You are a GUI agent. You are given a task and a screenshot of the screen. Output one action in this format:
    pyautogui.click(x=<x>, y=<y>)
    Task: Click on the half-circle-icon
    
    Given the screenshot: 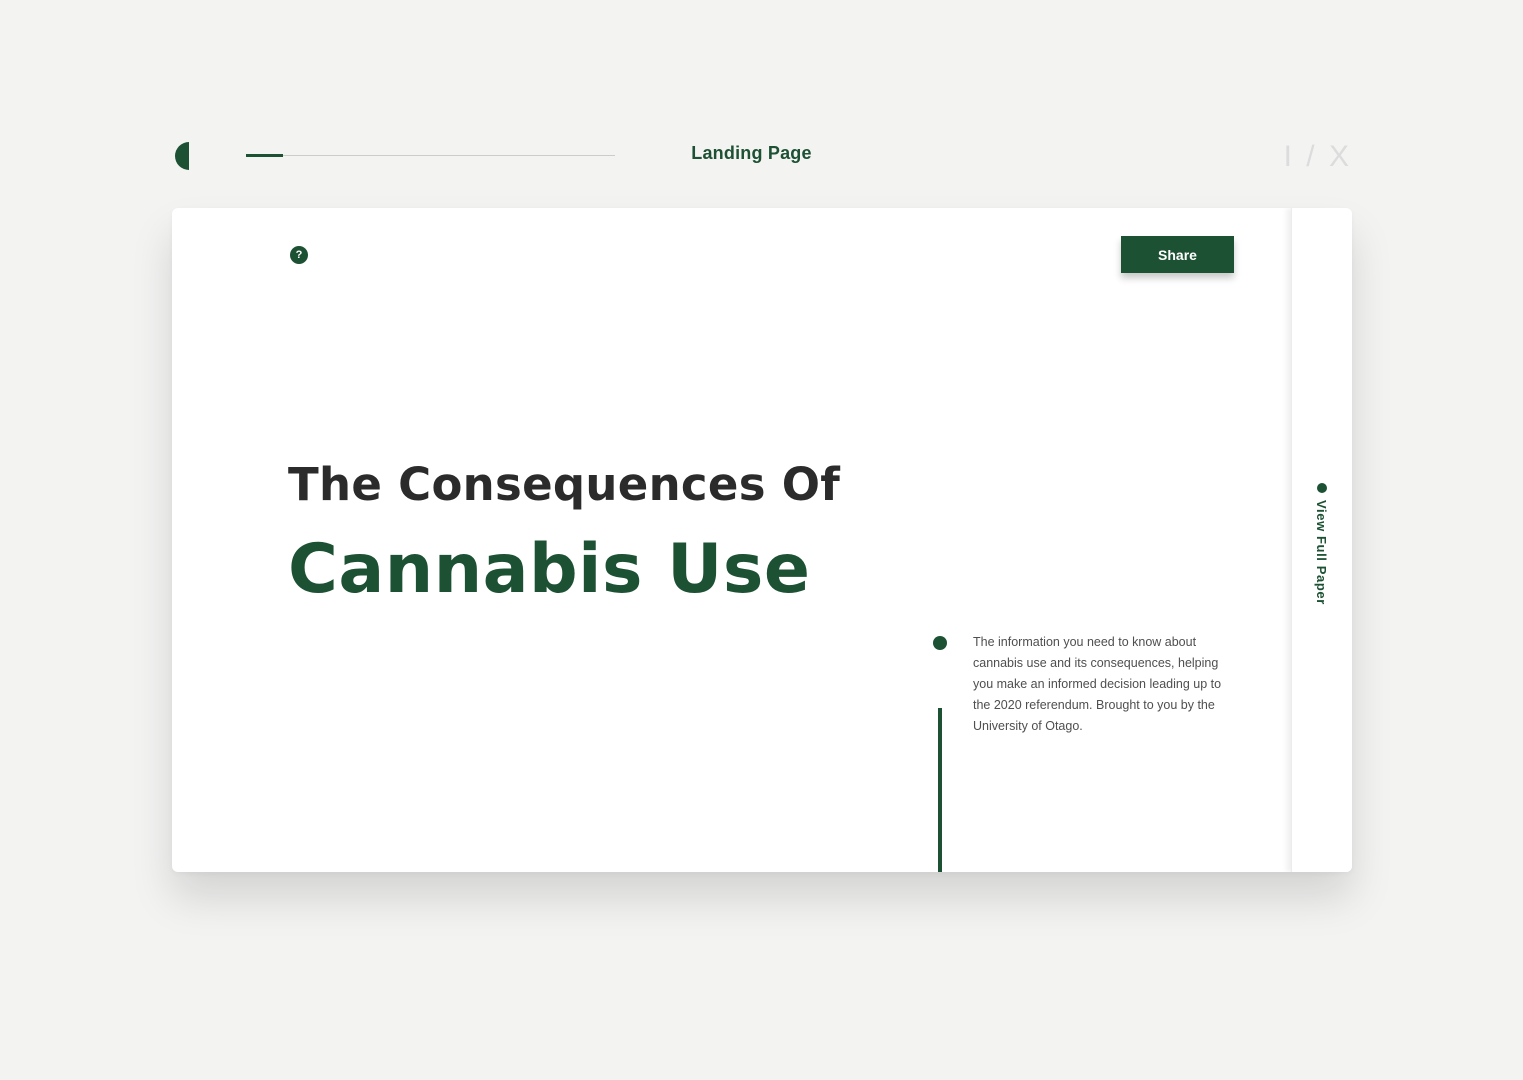 What is the action you would take?
    pyautogui.click(x=1322, y=489)
    